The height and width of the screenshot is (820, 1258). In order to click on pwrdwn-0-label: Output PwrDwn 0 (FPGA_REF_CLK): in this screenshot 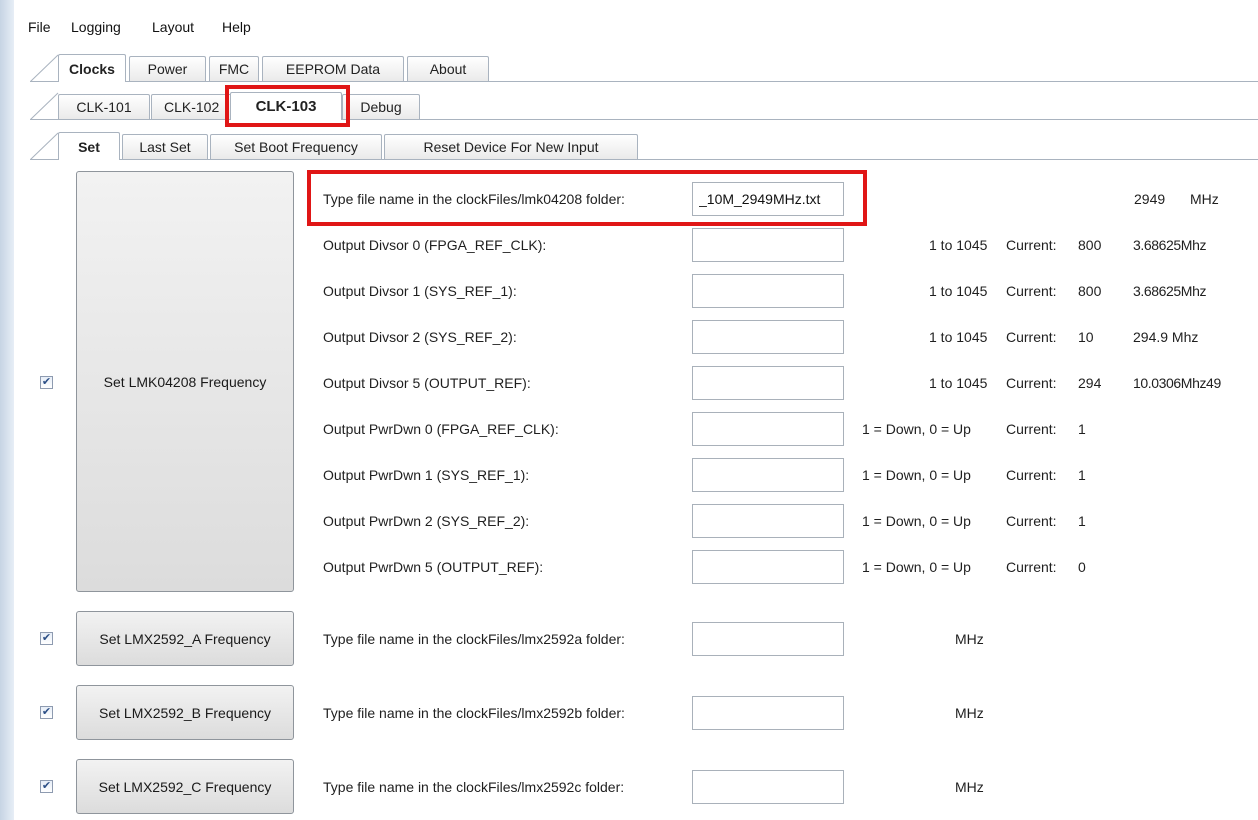, I will do `click(441, 429)`.